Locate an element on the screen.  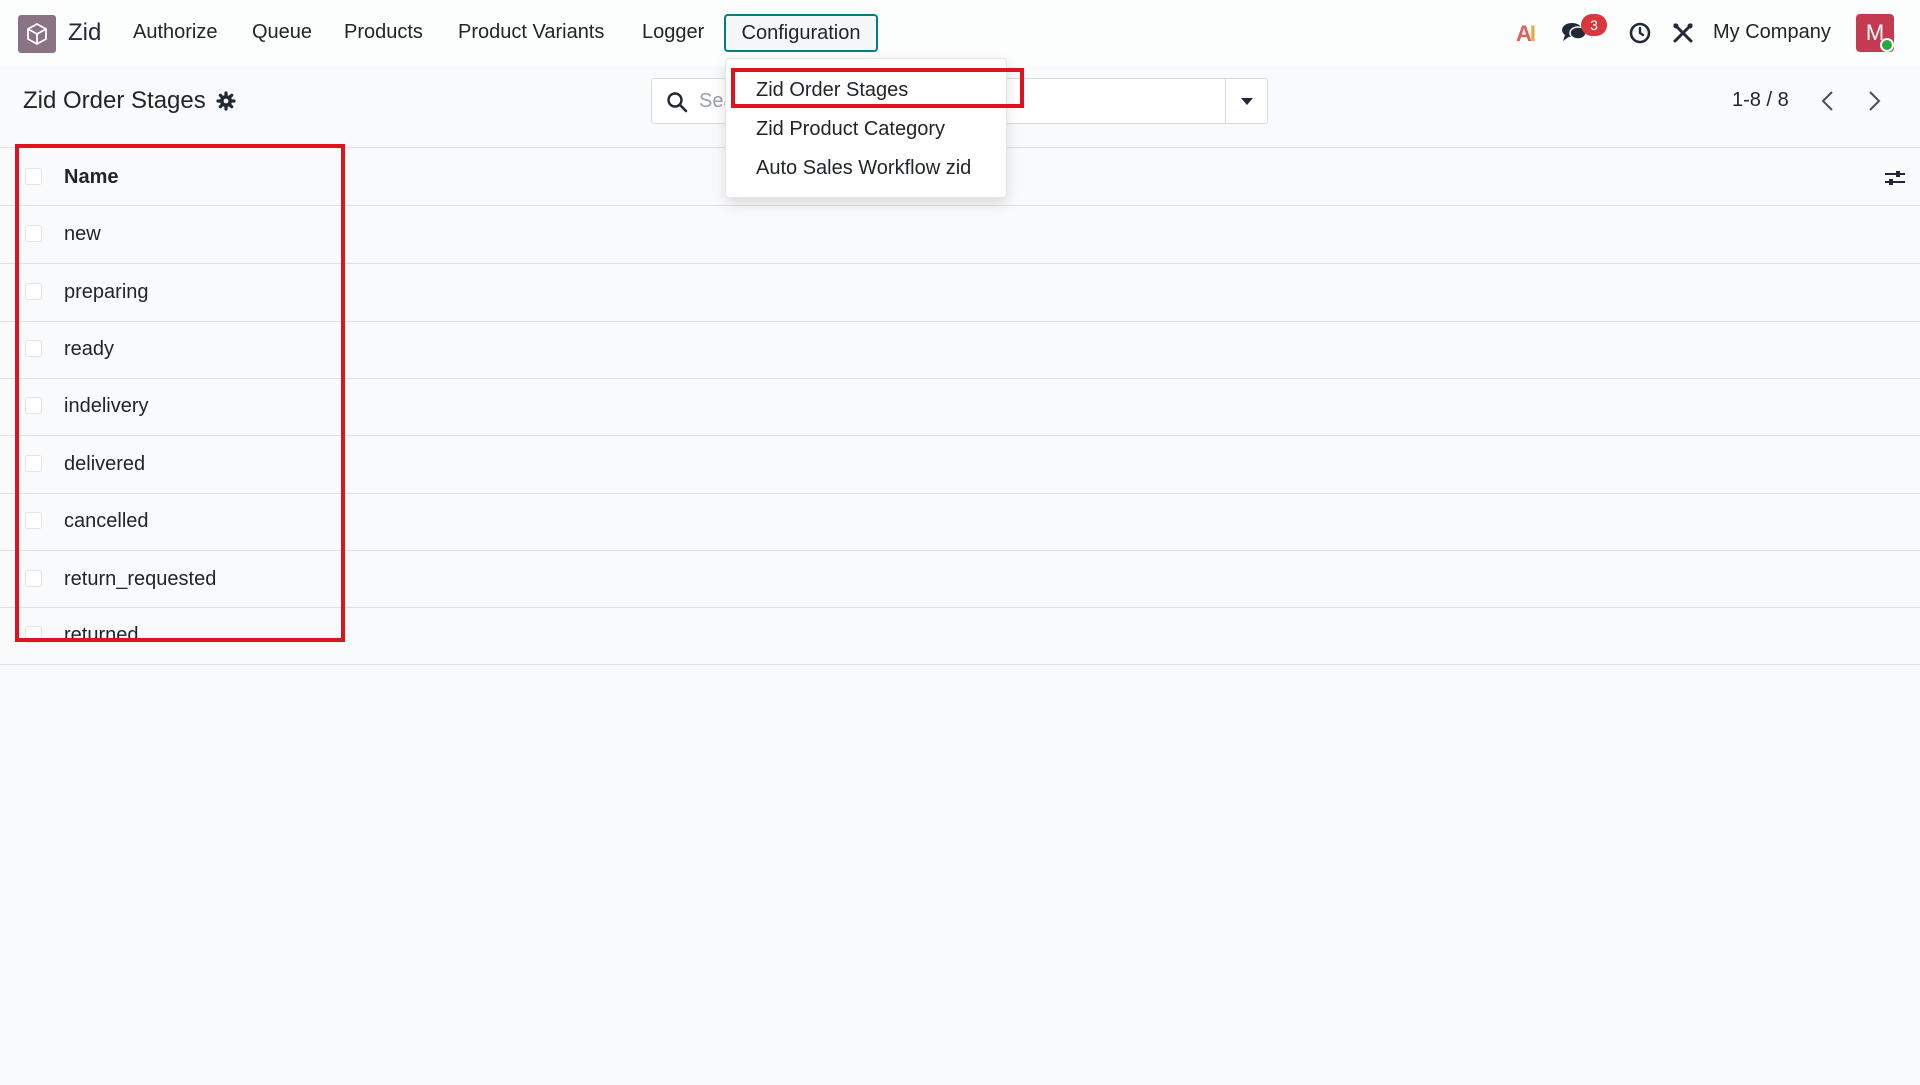
menu-products: Products is located at coordinates (383, 32).